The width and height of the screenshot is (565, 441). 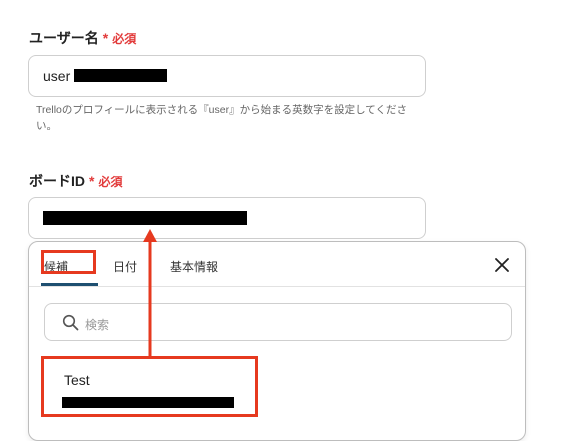 I want to click on board-id-redaction, so click(x=145, y=218).